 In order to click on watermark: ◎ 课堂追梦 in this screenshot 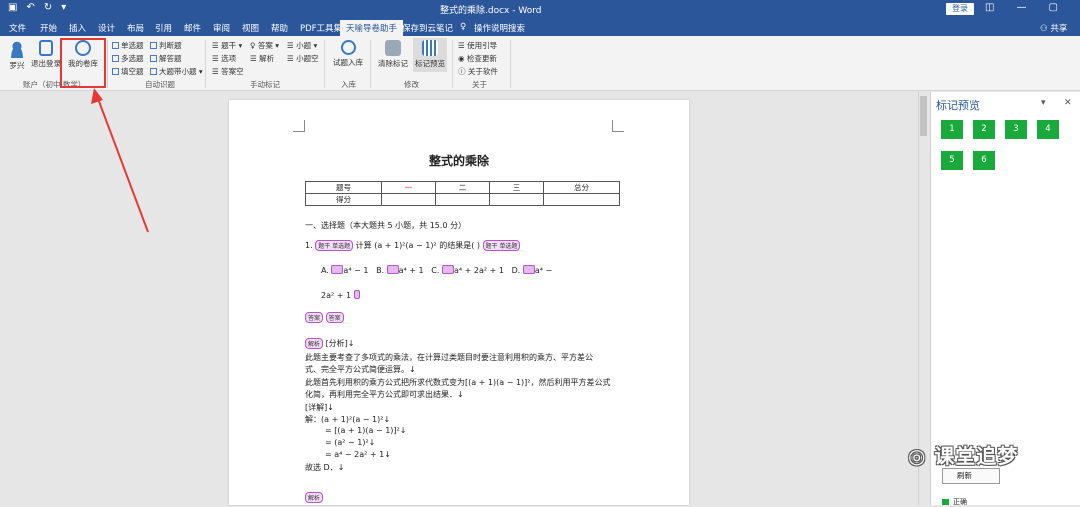, I will do `click(963, 454)`.